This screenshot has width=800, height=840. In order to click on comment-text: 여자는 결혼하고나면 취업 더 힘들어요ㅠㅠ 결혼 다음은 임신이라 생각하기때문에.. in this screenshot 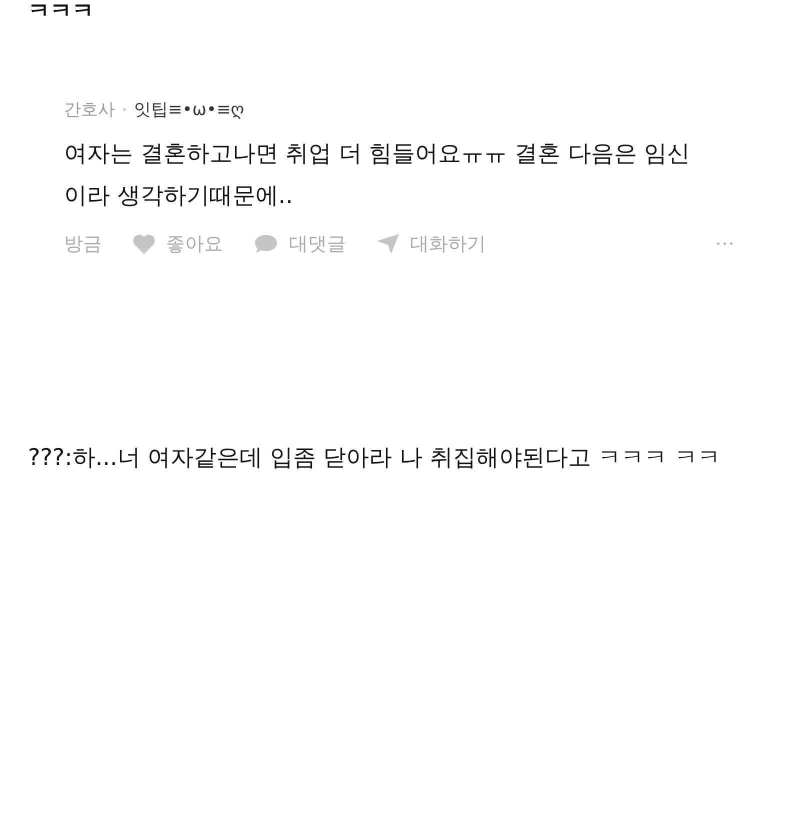, I will do `click(378, 175)`.